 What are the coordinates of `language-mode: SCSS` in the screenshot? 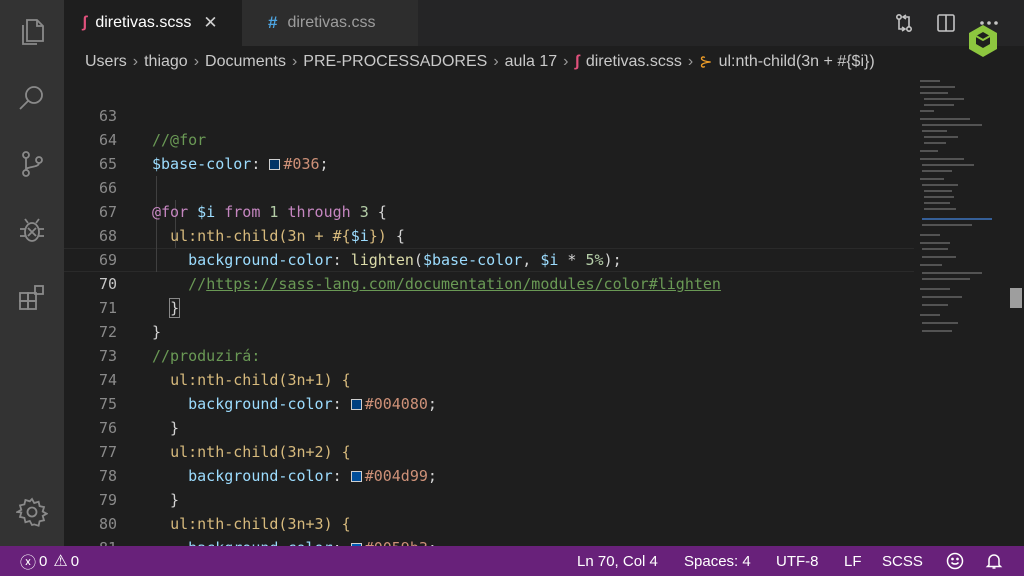 It's located at (902, 561).